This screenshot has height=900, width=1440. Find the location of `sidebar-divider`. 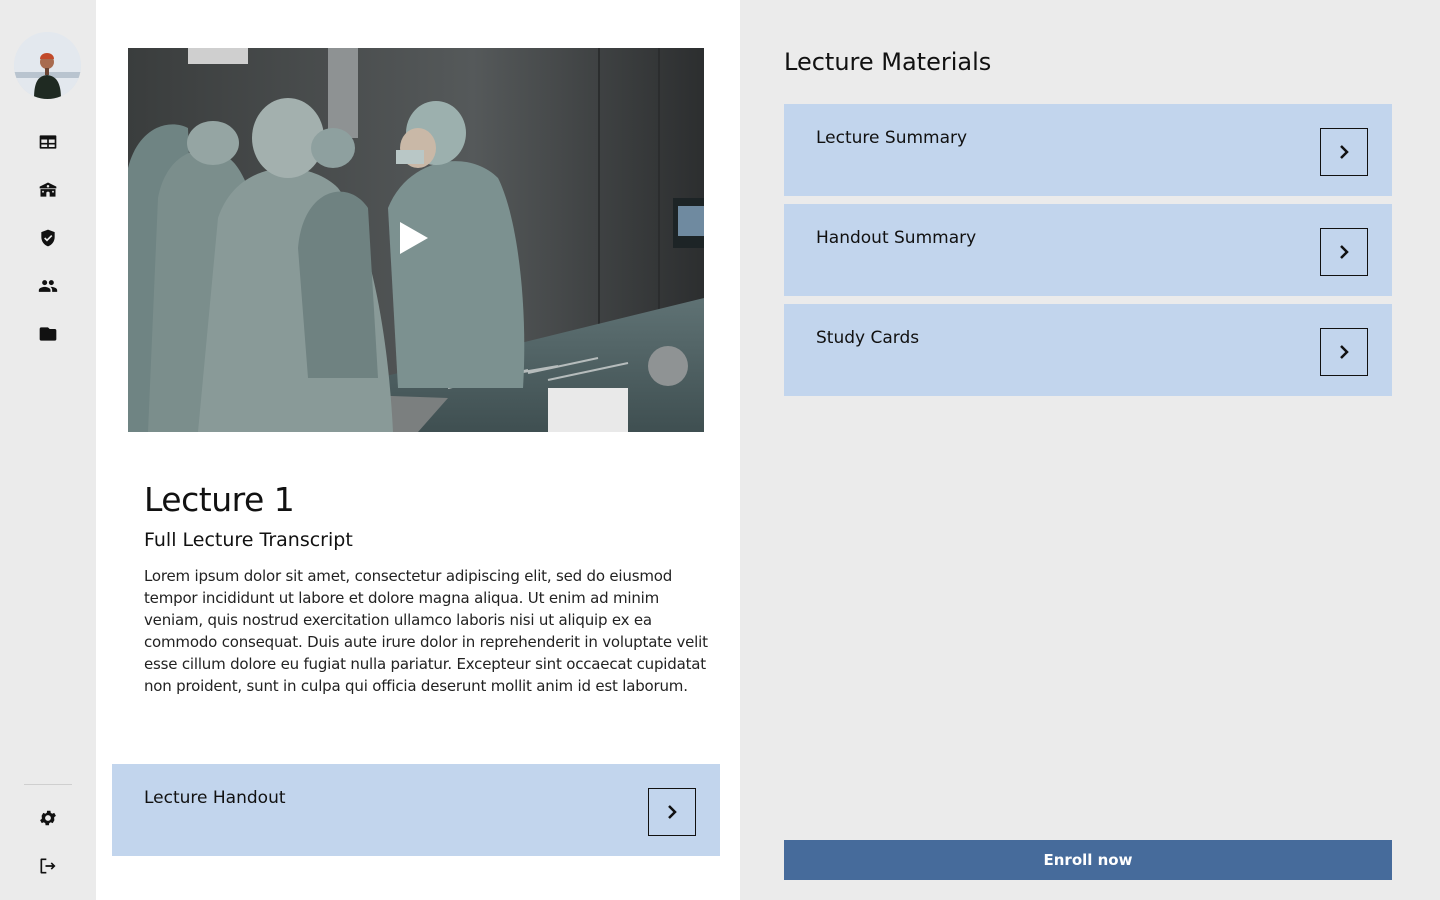

sidebar-divider is located at coordinates (48, 784).